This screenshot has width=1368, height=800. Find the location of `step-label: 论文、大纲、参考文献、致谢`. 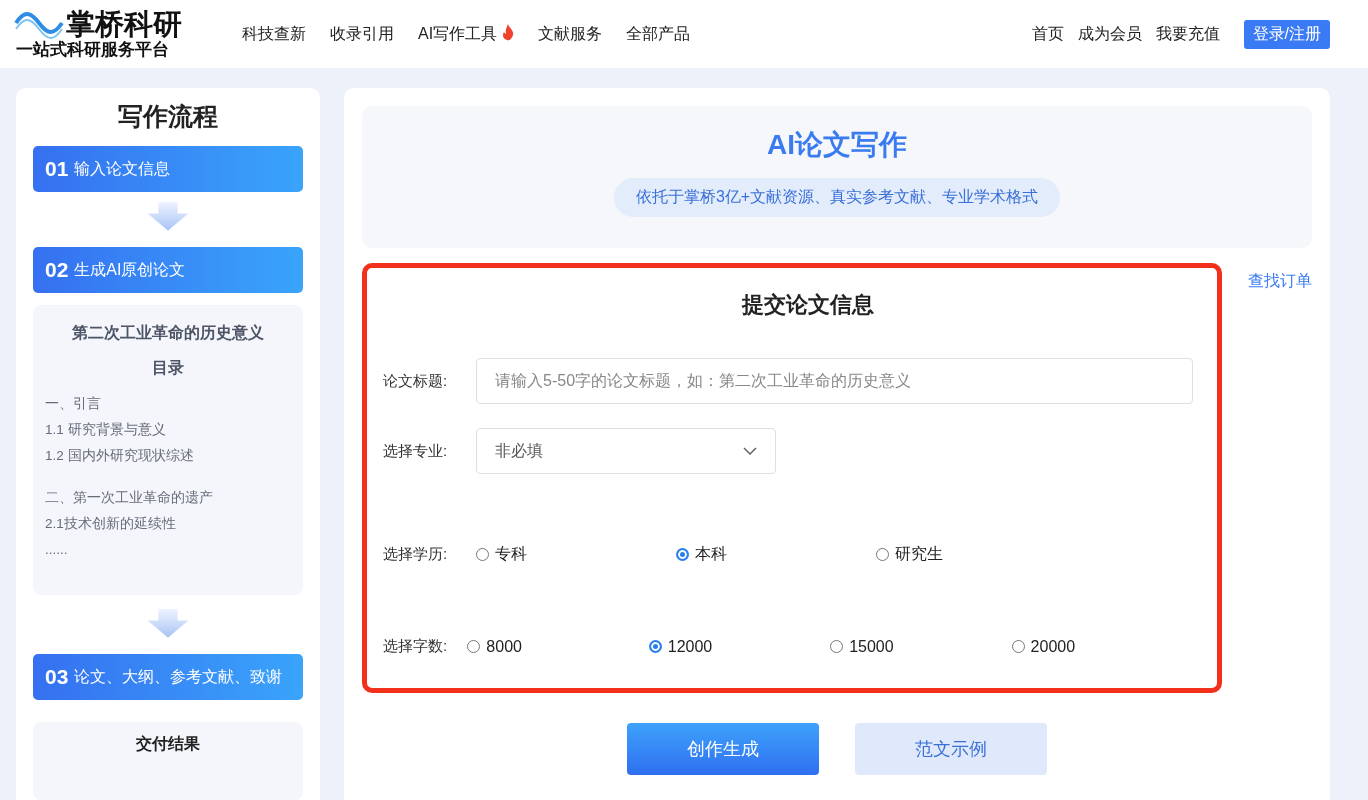

step-label: 论文、大纲、参考文献、致谢 is located at coordinates (178, 676).